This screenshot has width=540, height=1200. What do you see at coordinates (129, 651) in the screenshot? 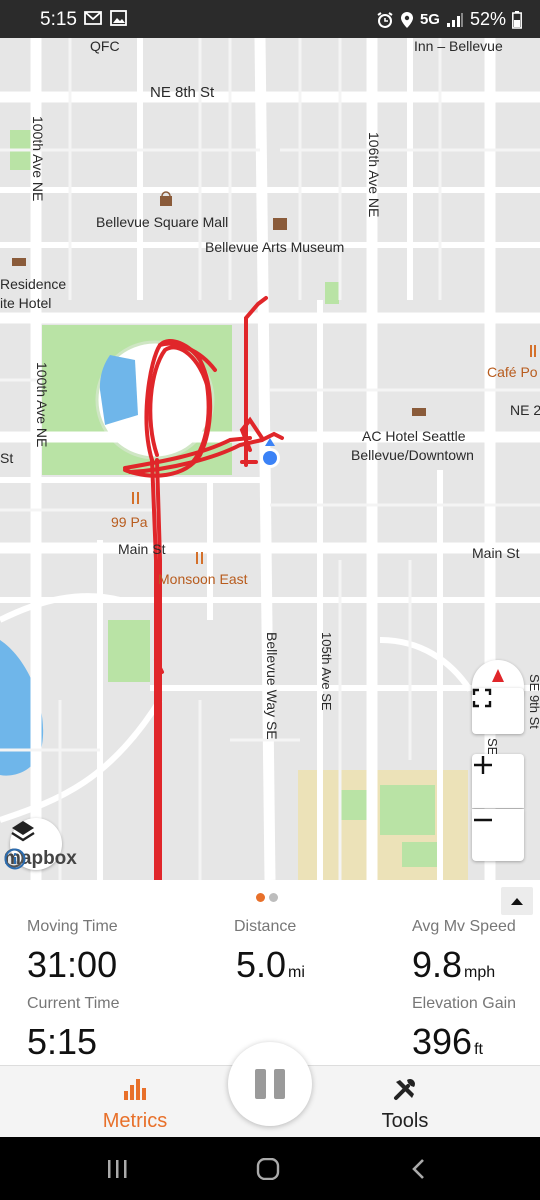
I see `park-area` at bounding box center [129, 651].